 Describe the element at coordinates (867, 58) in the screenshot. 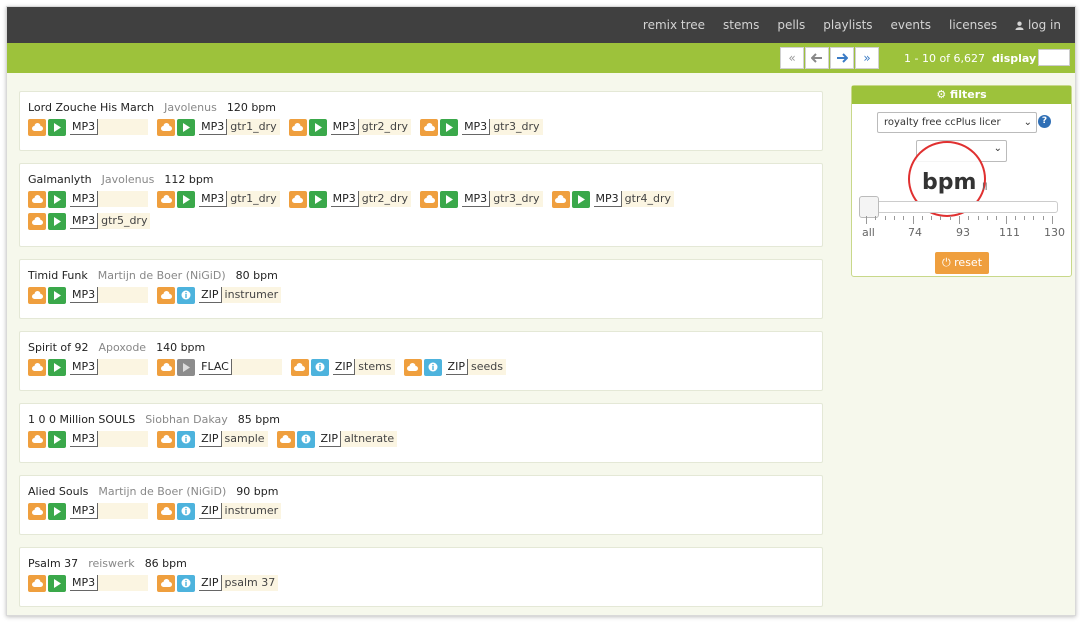

I see `last-page-button: »` at that location.